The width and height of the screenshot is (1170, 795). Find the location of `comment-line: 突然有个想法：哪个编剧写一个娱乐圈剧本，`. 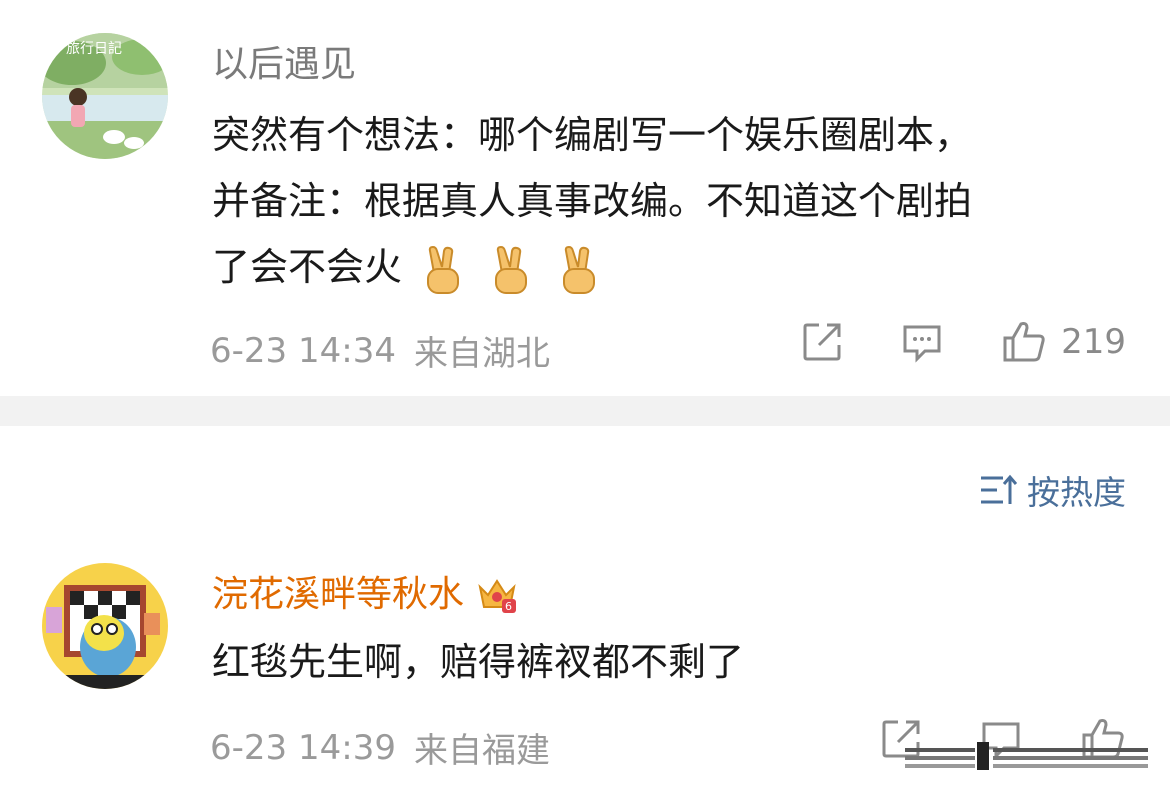

comment-line: 突然有个想法：哪个编剧写一个娱乐圈剧本， is located at coordinates (592, 135).